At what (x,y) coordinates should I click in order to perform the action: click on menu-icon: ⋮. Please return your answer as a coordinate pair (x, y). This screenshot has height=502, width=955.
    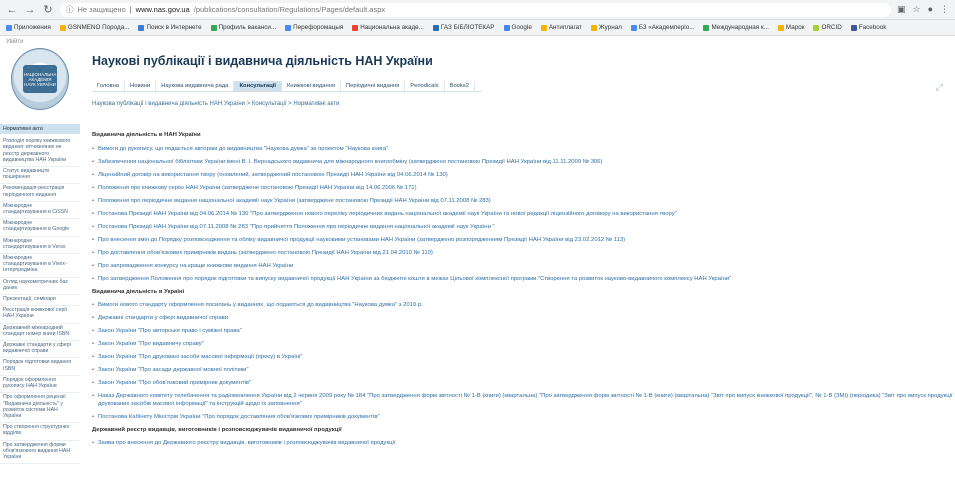
    Looking at the image, I should click on (944, 9).